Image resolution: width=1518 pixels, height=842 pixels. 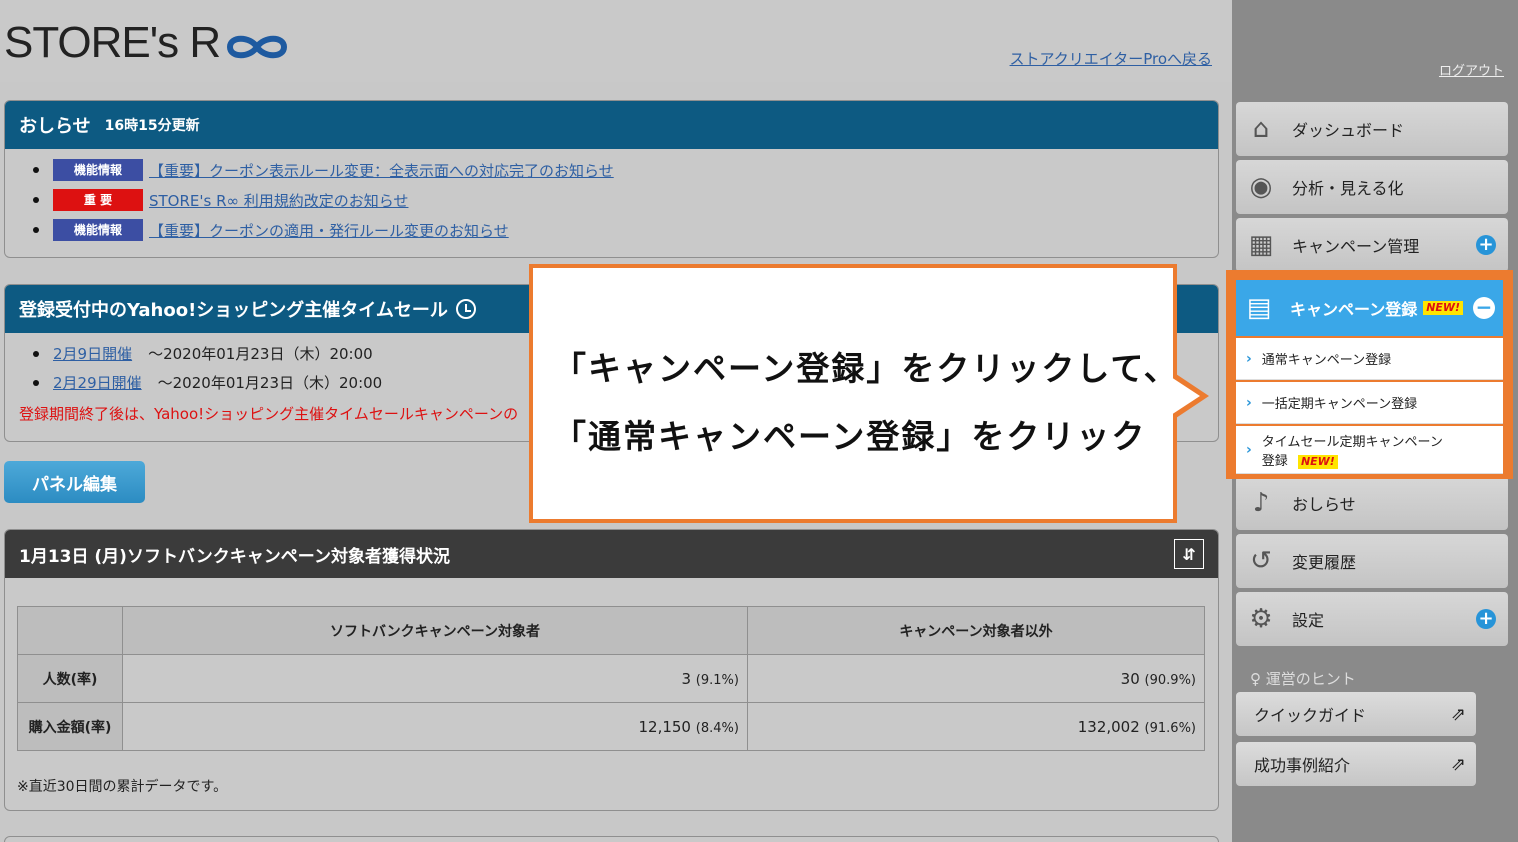 What do you see at coordinates (98, 200) in the screenshot?
I see `news-tag: 重 要` at bounding box center [98, 200].